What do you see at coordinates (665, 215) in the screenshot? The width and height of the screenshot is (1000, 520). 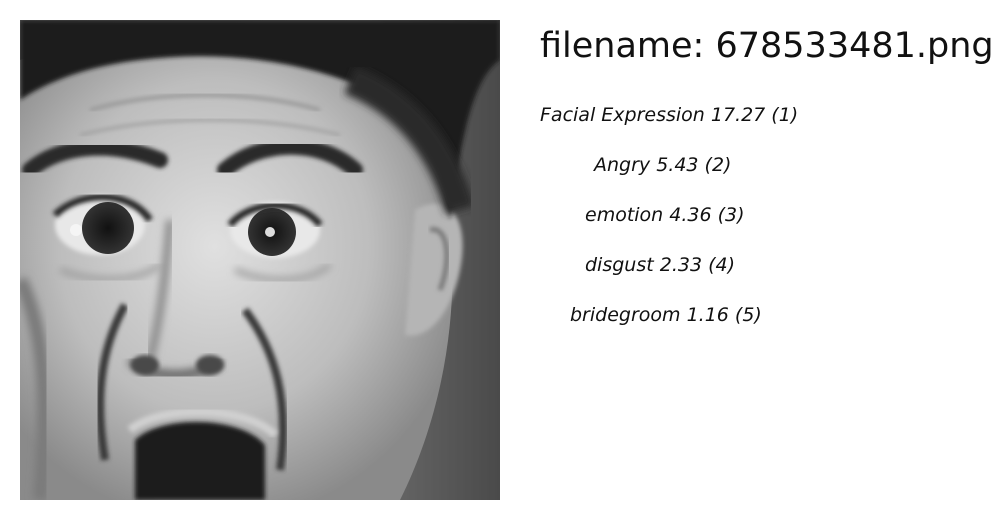 I see `tag-3: emotion 4.36 (3)` at bounding box center [665, 215].